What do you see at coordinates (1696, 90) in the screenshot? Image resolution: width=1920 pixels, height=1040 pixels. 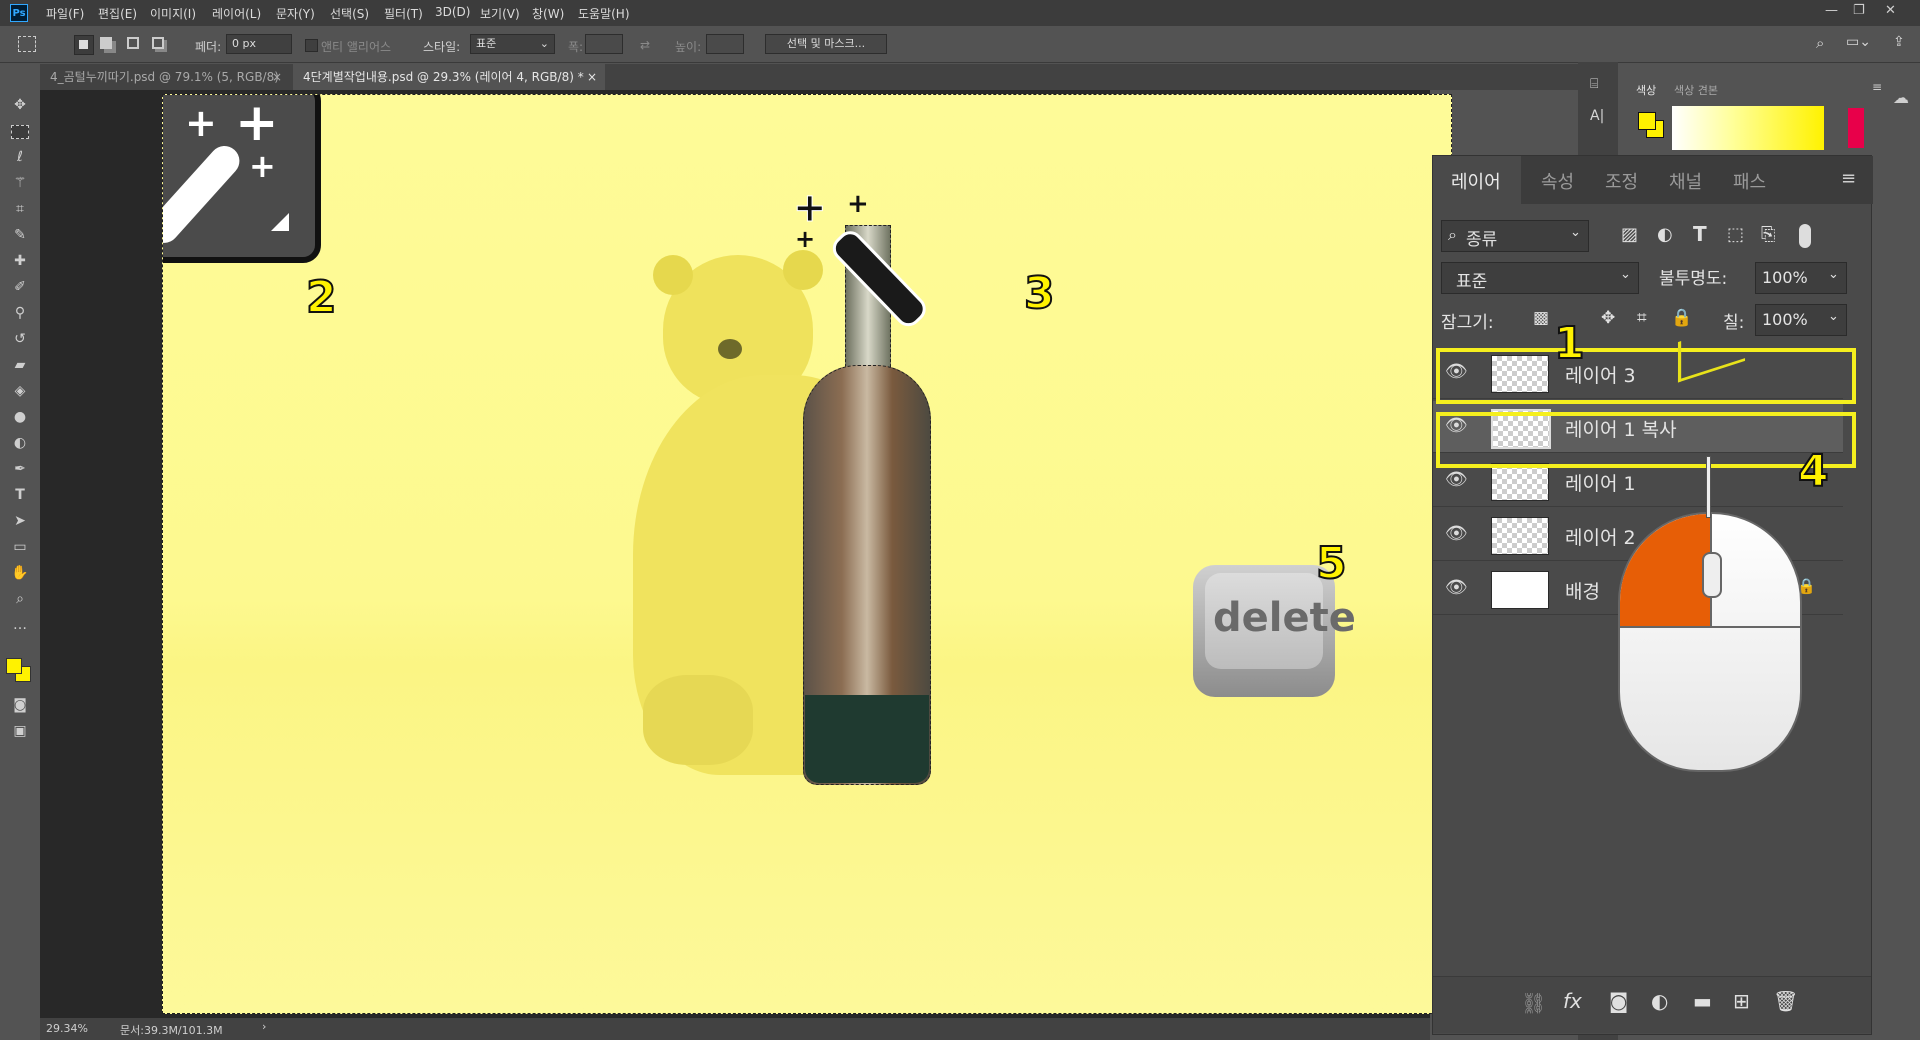 I see `tab-swatches: 색상 견본` at bounding box center [1696, 90].